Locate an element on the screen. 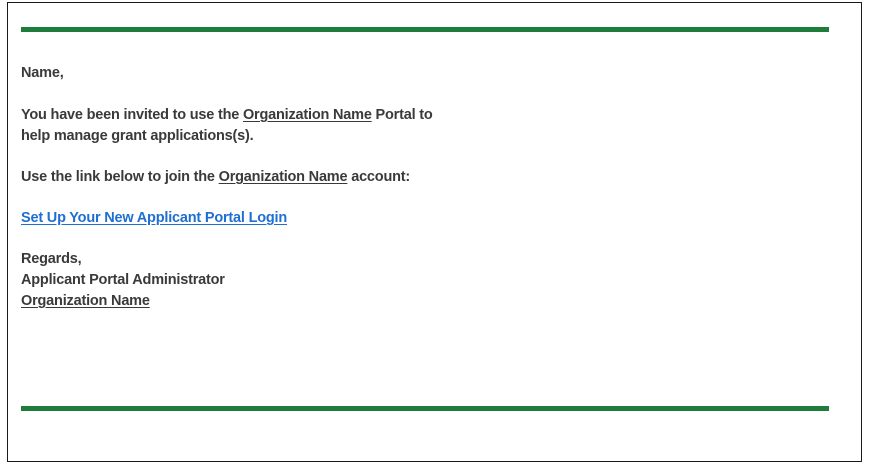  signature-closing: Regards, is located at coordinates (51, 259).